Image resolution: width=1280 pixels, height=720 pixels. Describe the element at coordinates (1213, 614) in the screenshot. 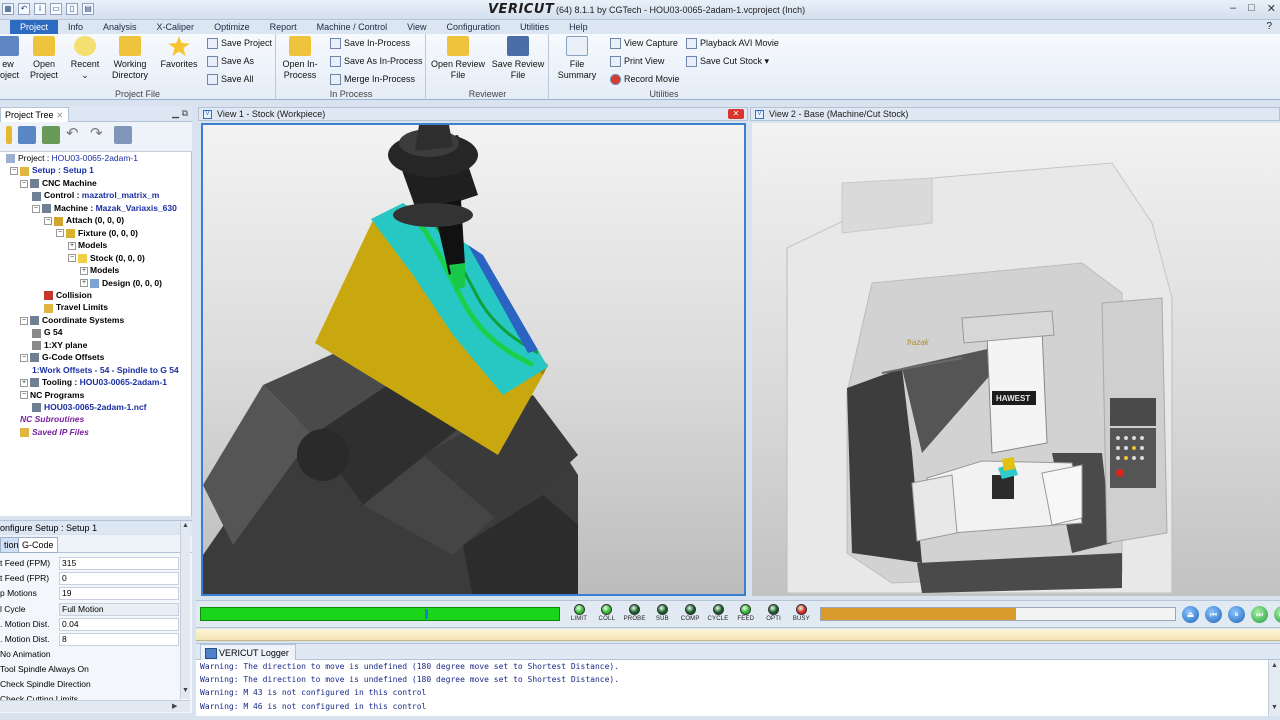

I see `rewind-button: ⏮` at that location.